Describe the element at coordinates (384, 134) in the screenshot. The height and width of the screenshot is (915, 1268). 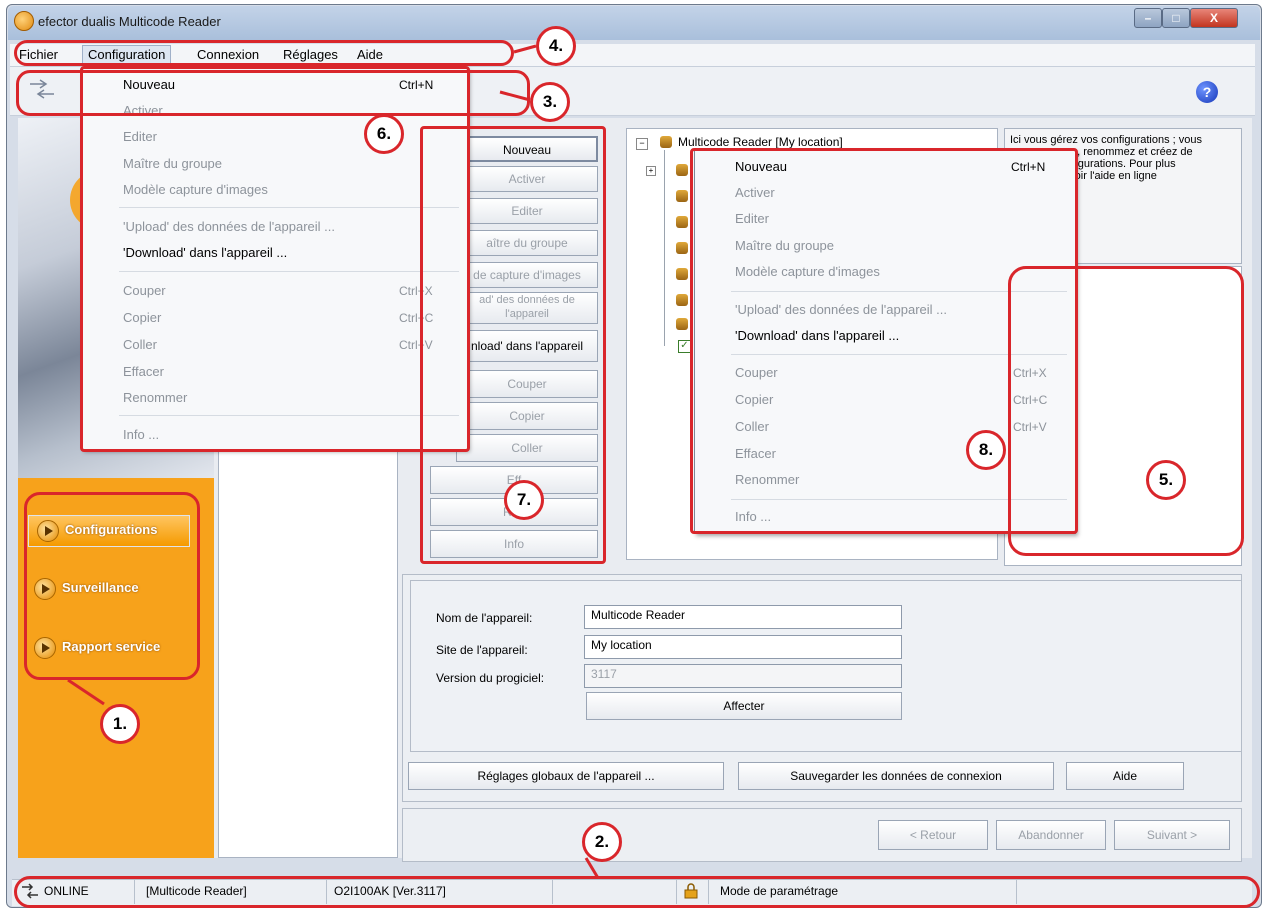
I see `annotation-badge-6: 6.` at that location.